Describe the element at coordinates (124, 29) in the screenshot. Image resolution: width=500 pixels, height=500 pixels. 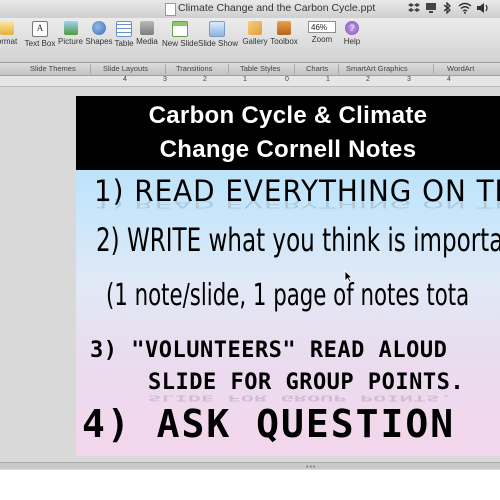
I see `table-icon` at that location.